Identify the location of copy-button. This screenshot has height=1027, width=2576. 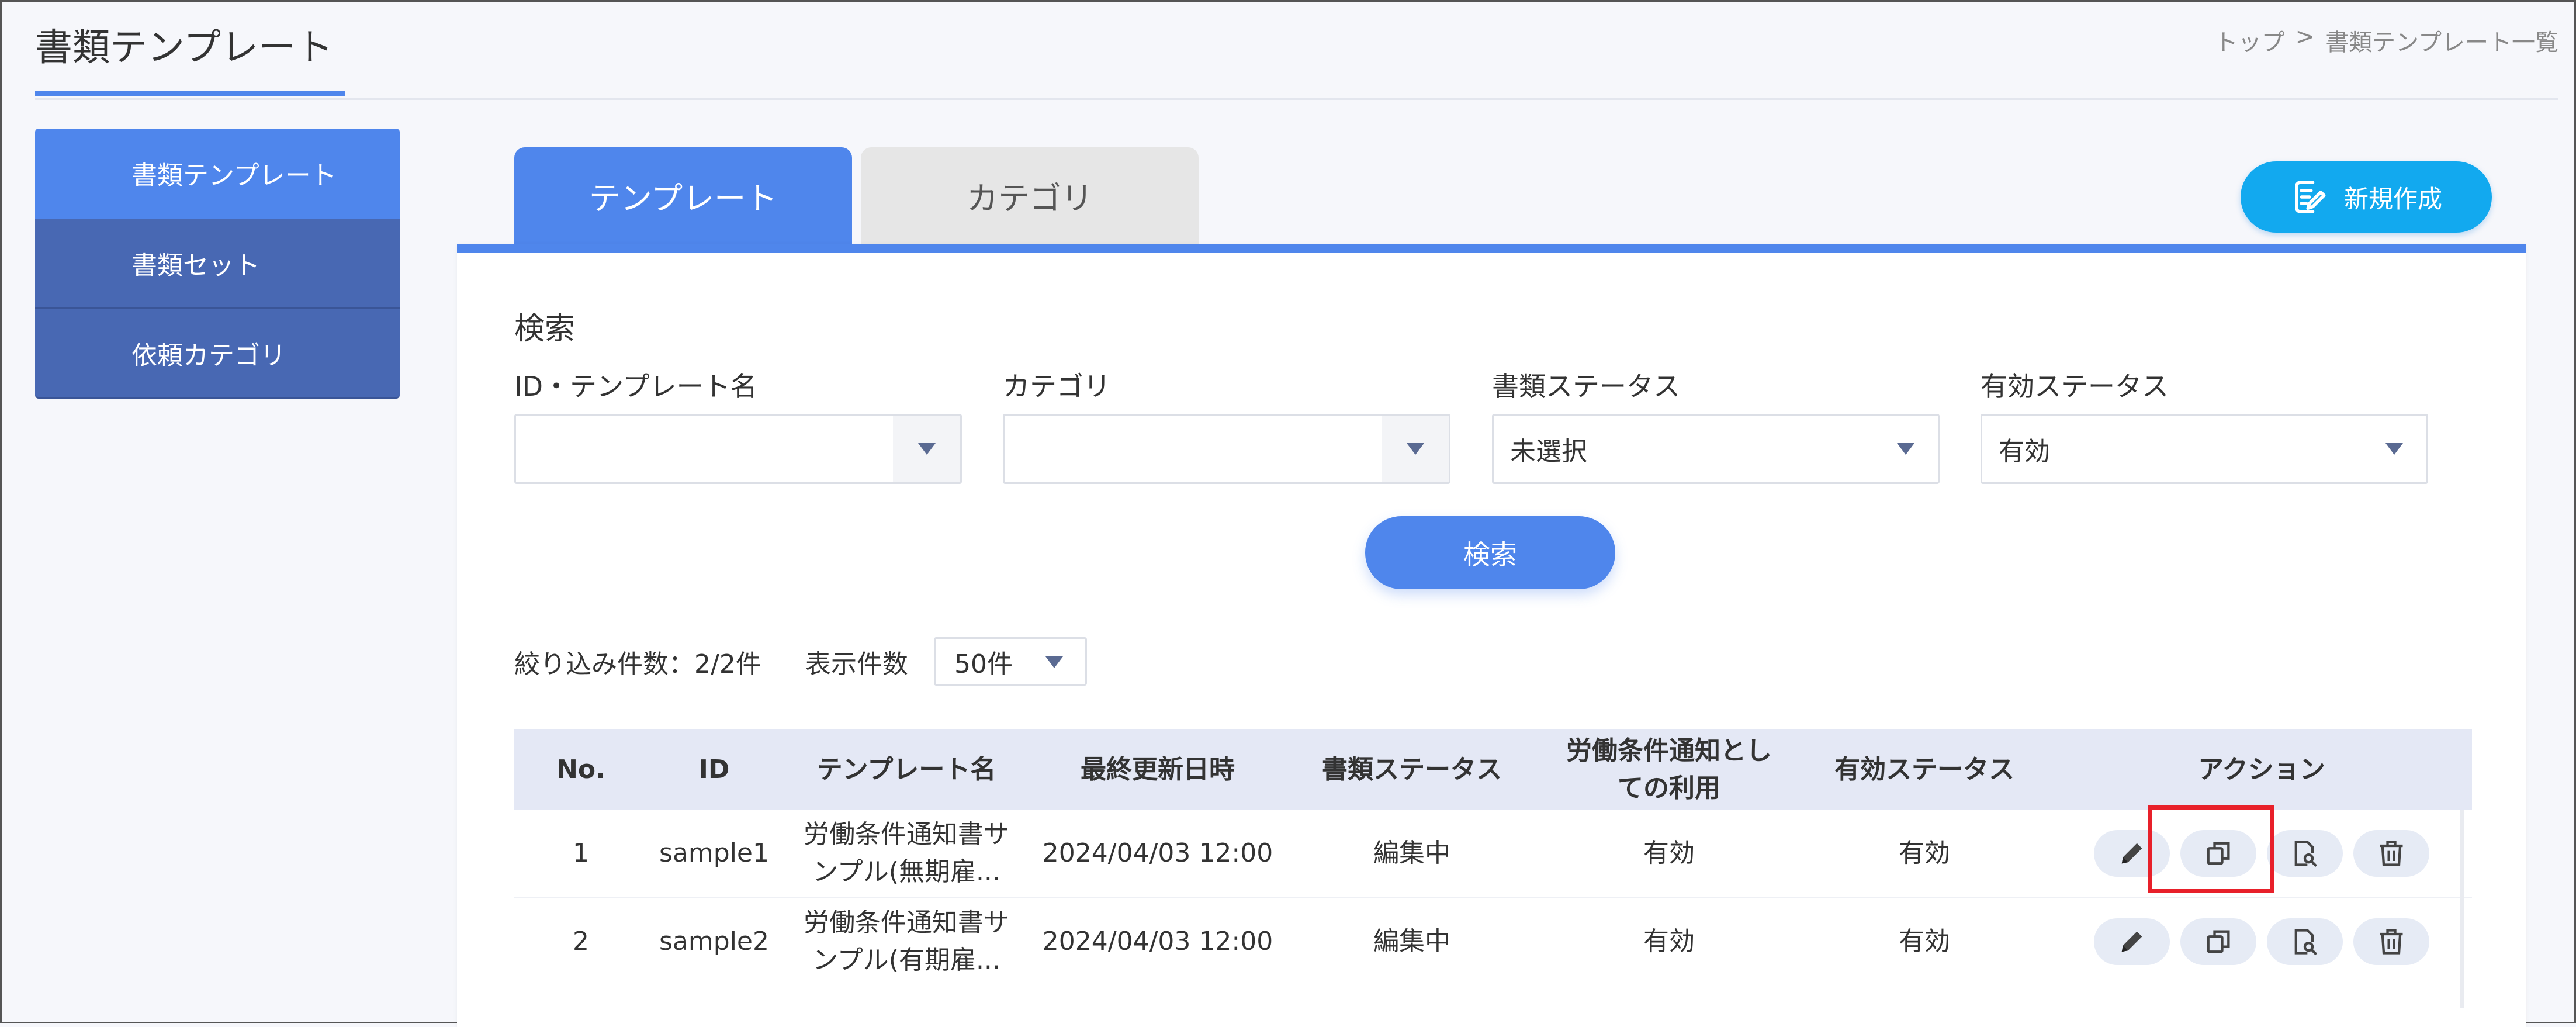
(2218, 942).